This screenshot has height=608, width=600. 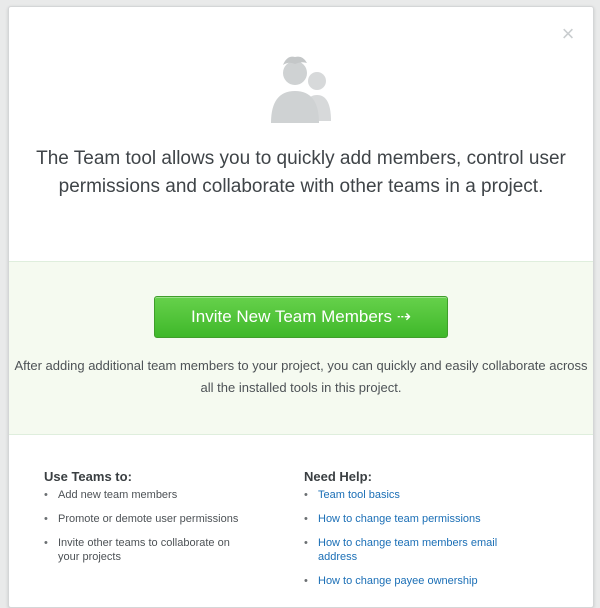 I want to click on close-icon: ×, so click(x=568, y=34).